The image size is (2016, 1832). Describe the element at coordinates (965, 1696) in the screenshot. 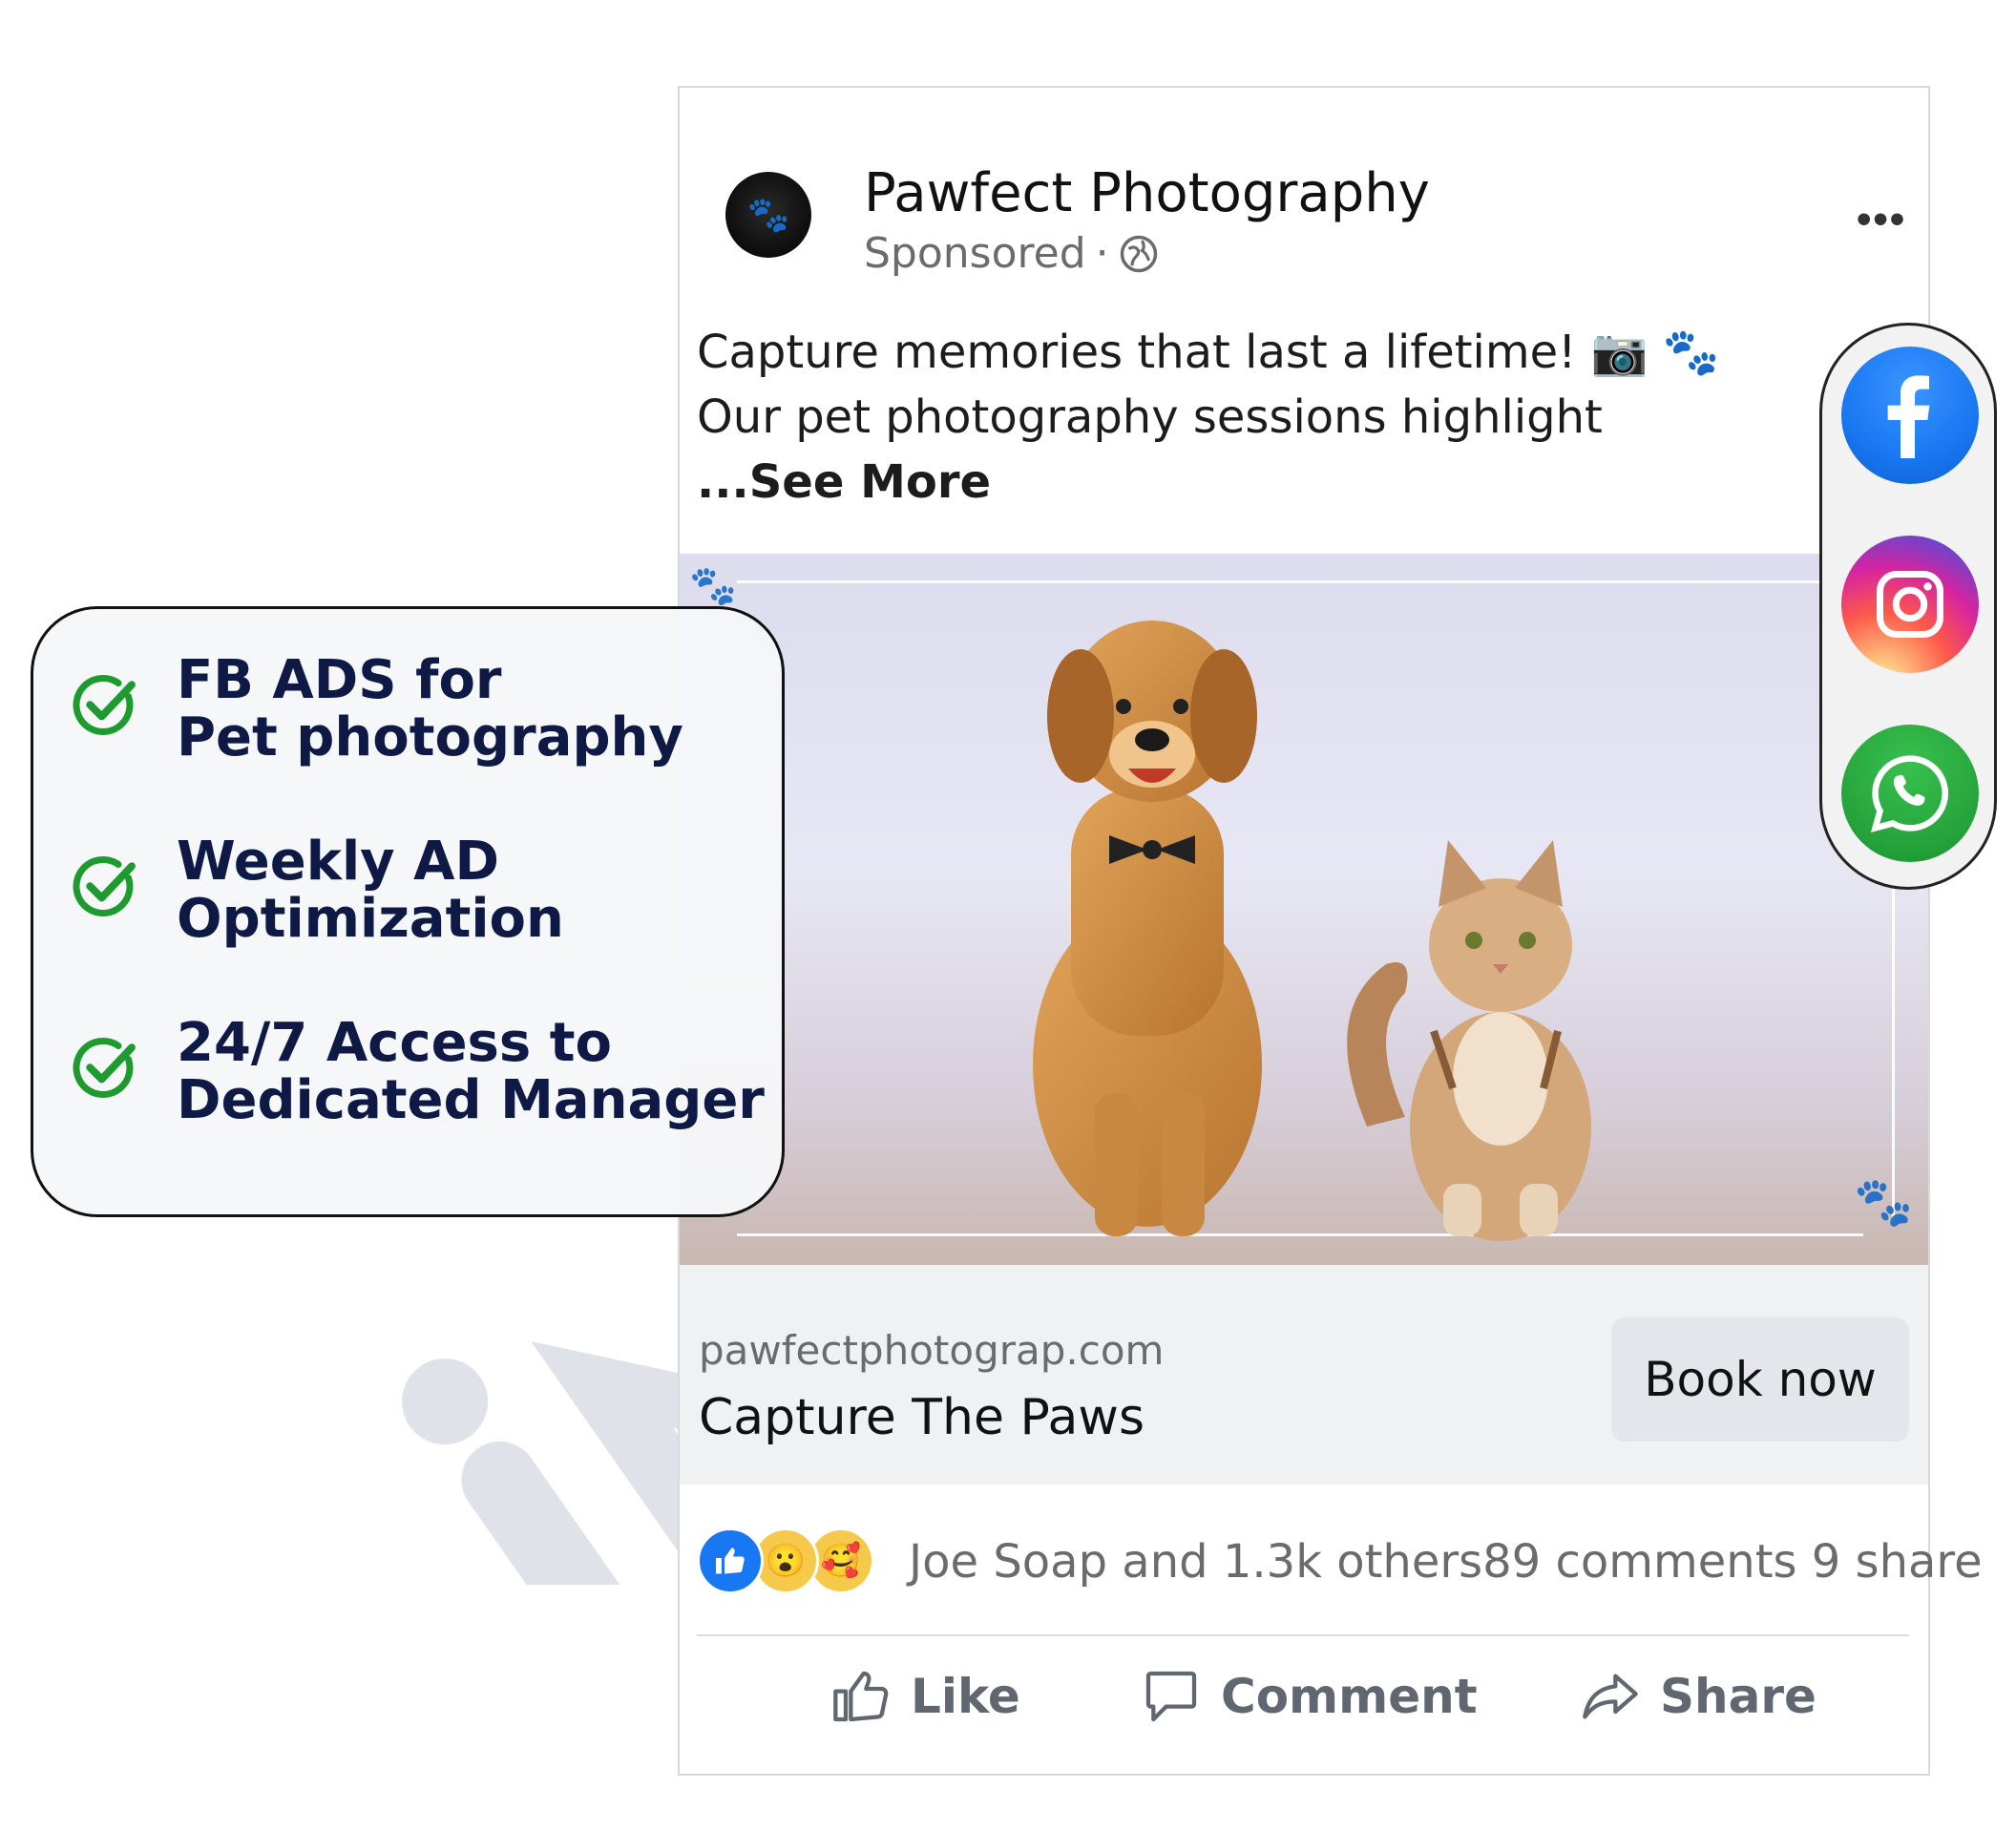

I see `like-label: Like` at that location.